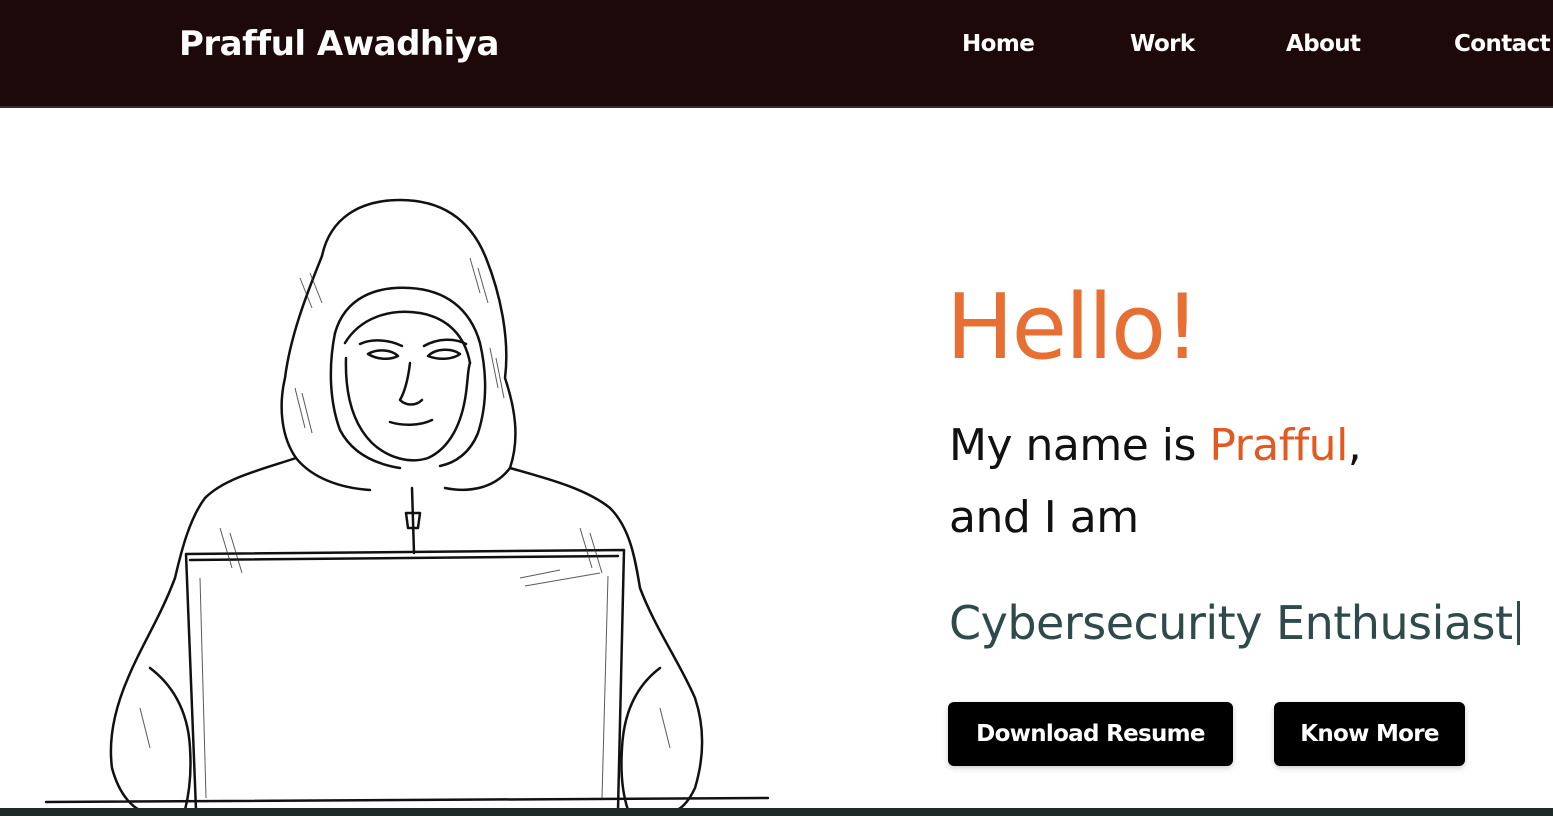 This screenshot has height=816, width=1553. I want to click on brand-logo: Prafful Awadhiya, so click(339, 44).